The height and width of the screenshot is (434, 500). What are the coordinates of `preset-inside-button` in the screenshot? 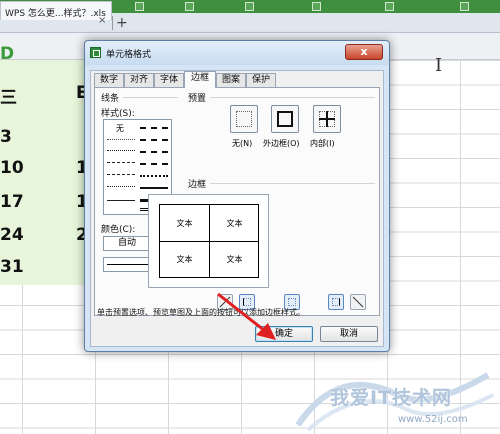 It's located at (327, 119).